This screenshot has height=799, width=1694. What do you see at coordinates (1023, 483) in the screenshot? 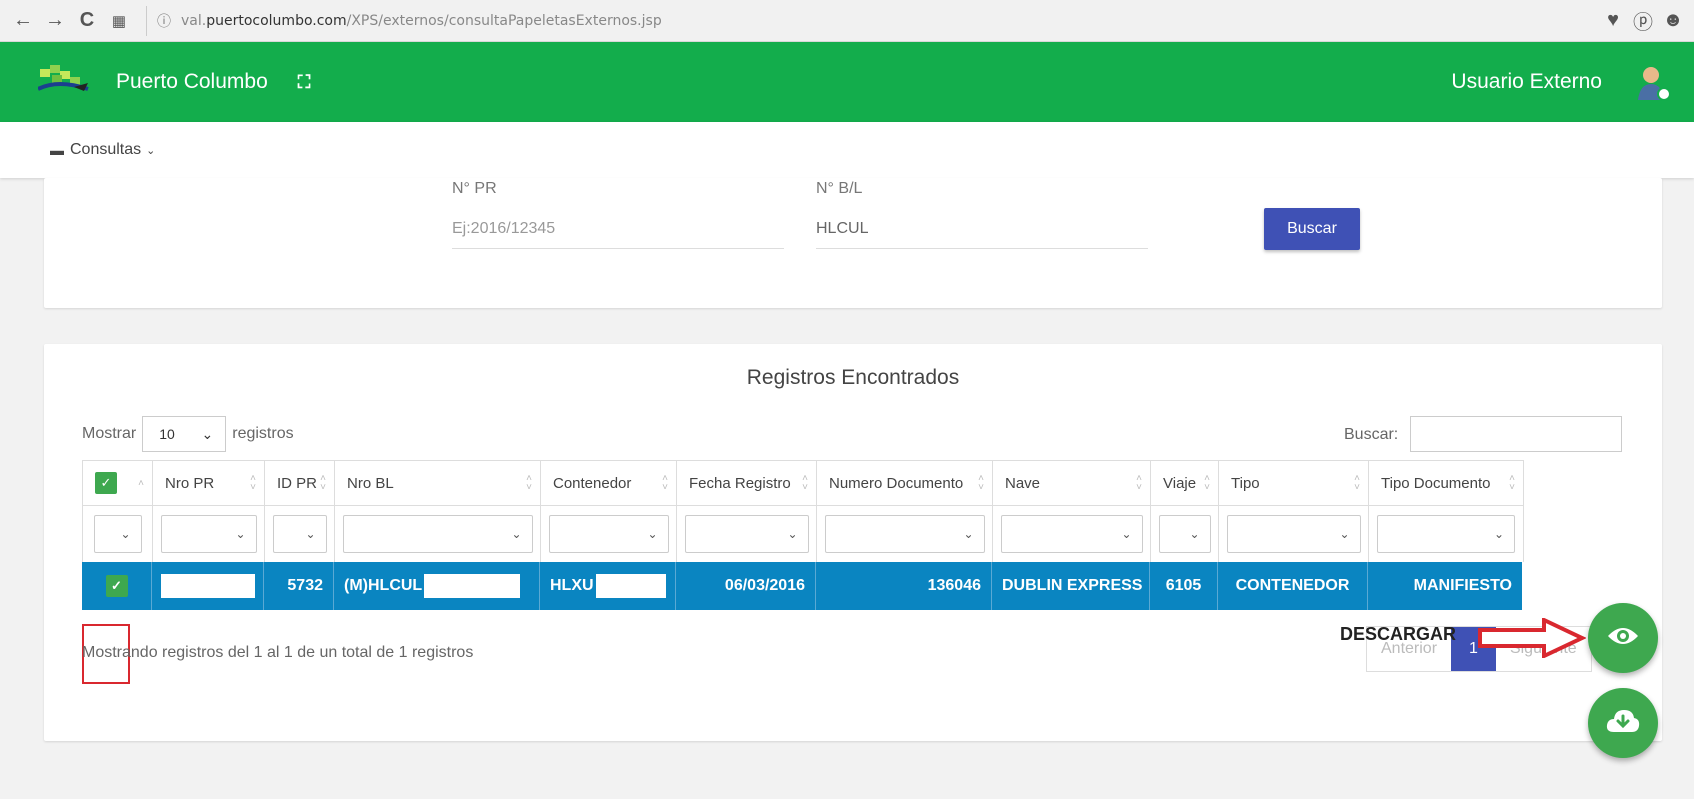
I see `column-label: Nave` at bounding box center [1023, 483].